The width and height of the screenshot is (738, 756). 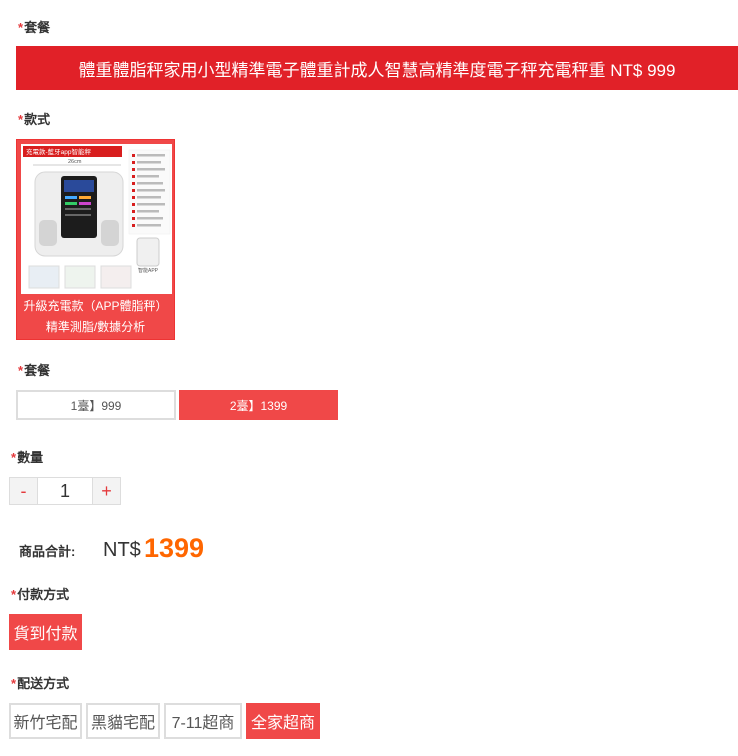 I want to click on shipping-option-711: 7-11超商, so click(x=203, y=721).